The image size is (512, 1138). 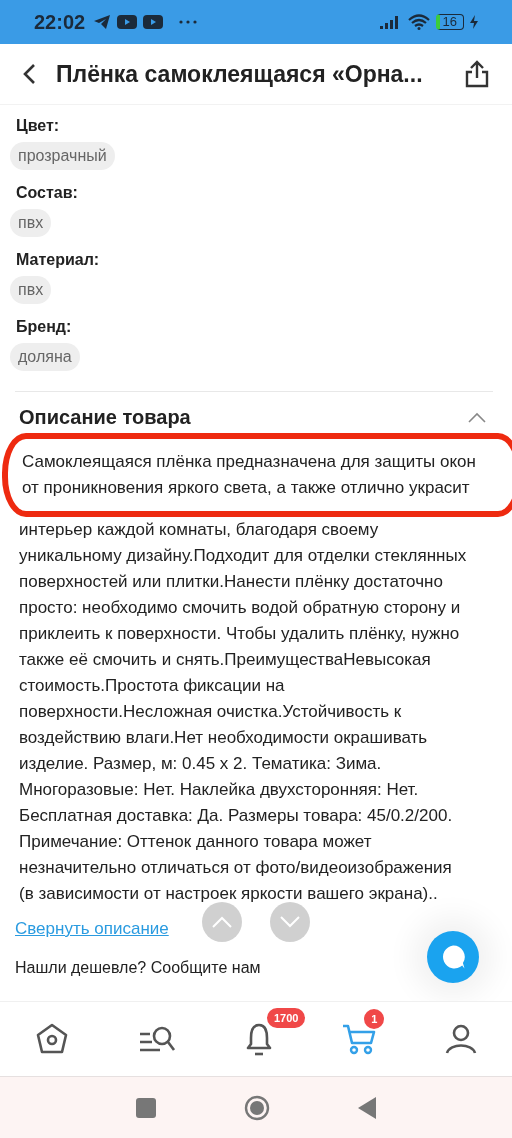 I want to click on attribute-label: Материал:, so click(x=57, y=260).